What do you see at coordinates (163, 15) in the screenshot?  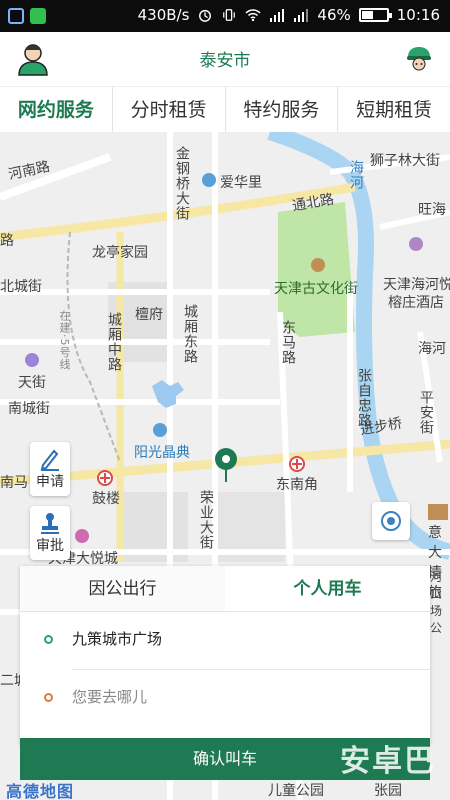 I see `network-speed: 430B/s` at bounding box center [163, 15].